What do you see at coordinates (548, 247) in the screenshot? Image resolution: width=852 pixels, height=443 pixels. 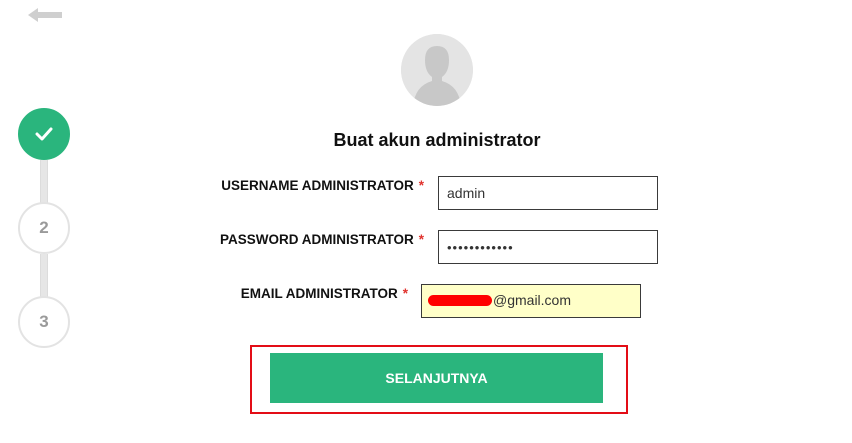 I see `password-input: ••••••••••••` at bounding box center [548, 247].